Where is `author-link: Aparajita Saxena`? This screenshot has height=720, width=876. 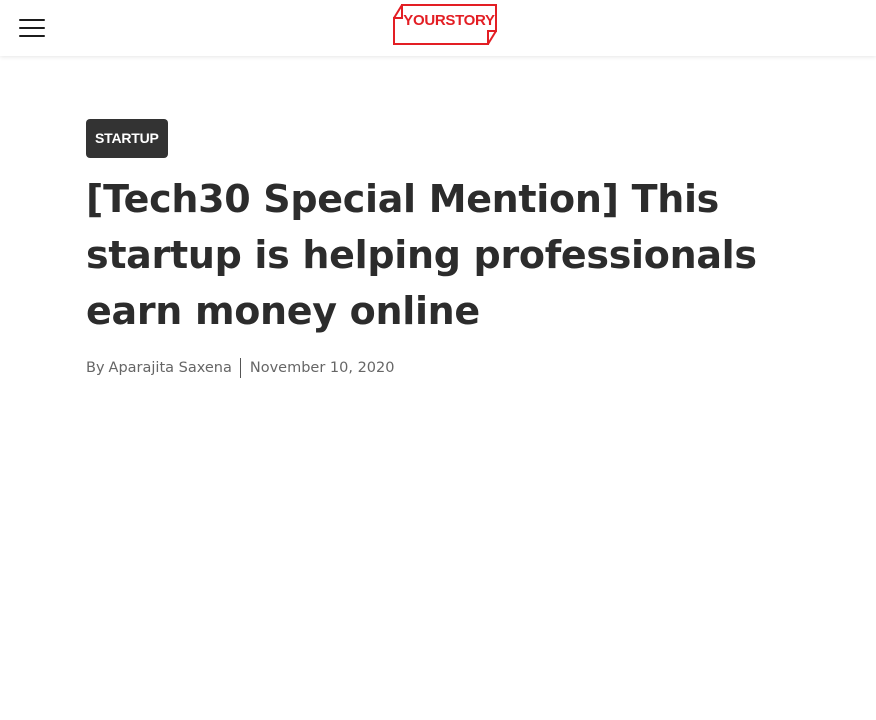 author-link: Aparajita Saxena is located at coordinates (170, 368).